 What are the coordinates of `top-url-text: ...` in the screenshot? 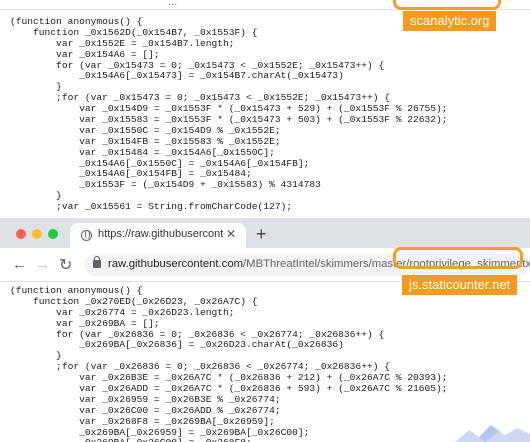 It's located at (173, 4).